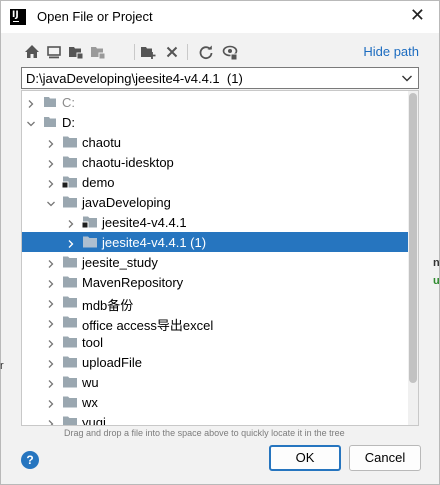 The height and width of the screenshot is (485, 440). What do you see at coordinates (18, 17) in the screenshot?
I see `intellij-app-icon: IJ` at bounding box center [18, 17].